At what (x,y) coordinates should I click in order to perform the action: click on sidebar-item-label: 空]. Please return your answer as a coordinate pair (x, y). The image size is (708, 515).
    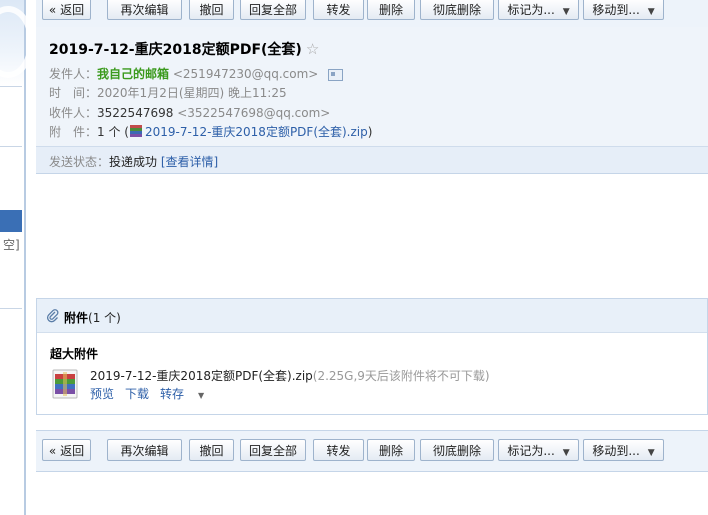
    Looking at the image, I should click on (11, 244).